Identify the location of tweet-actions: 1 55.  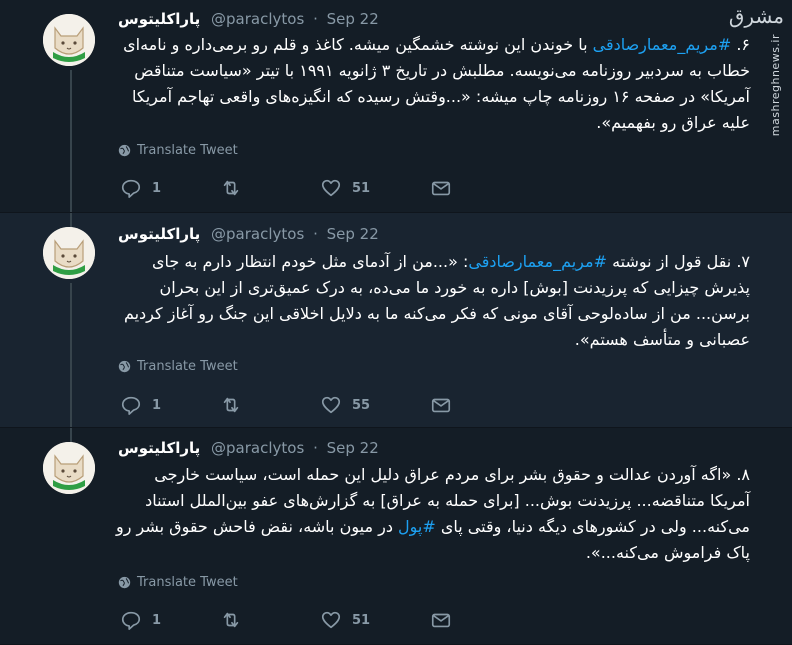
(286, 405).